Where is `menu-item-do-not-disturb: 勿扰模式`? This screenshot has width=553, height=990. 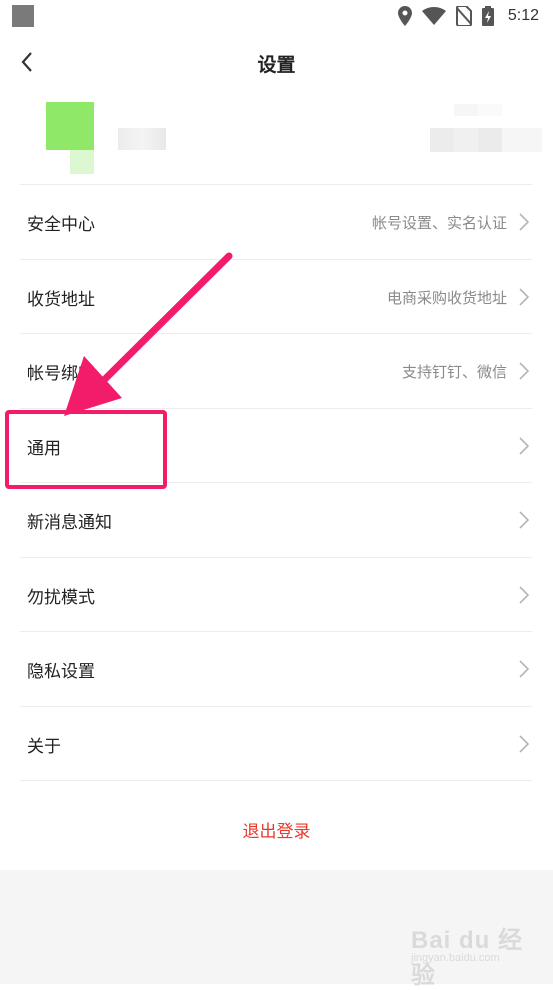
menu-item-do-not-disturb: 勿扰模式 is located at coordinates (276, 595).